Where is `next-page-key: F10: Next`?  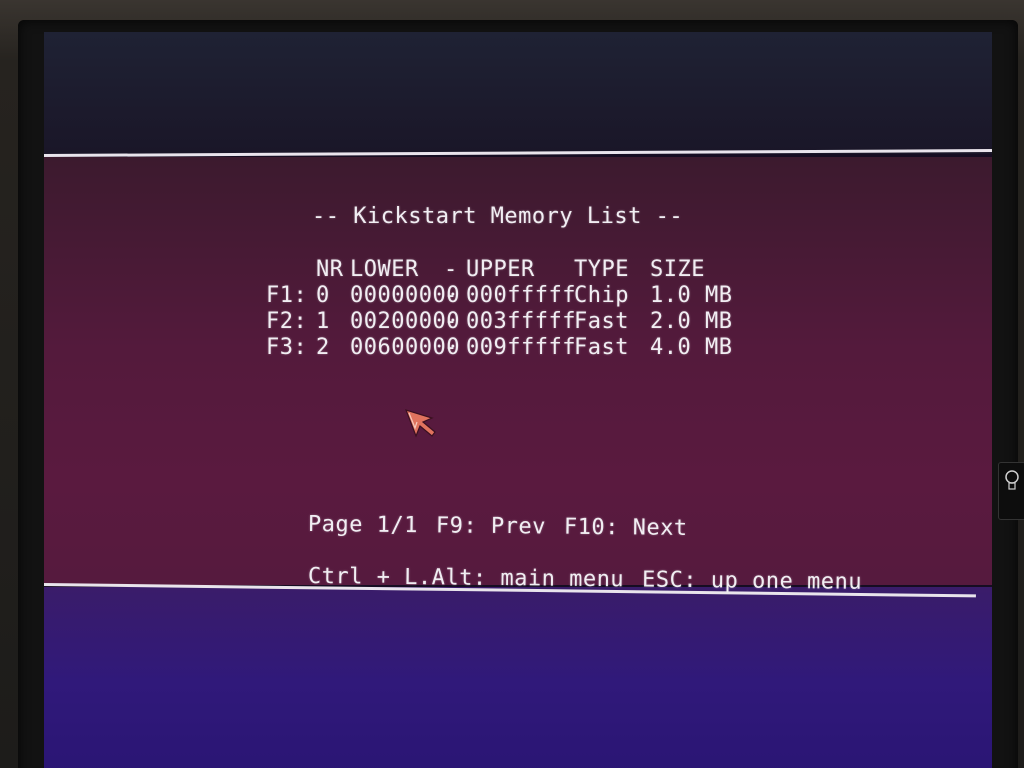 next-page-key: F10: Next is located at coordinates (626, 528).